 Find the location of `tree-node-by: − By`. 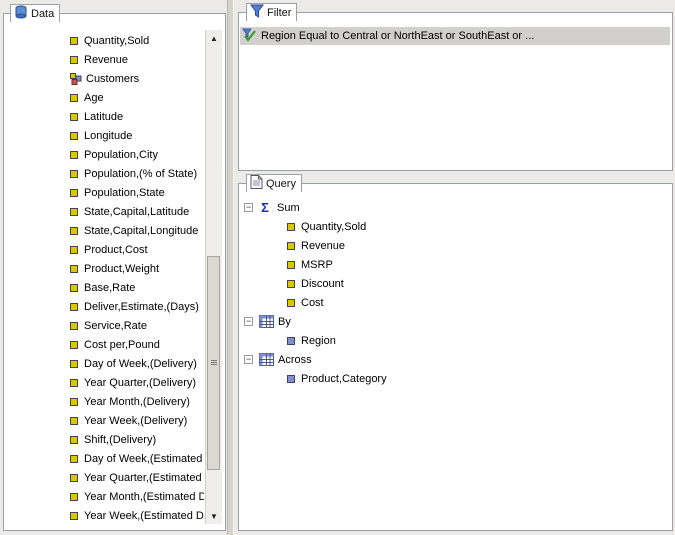

tree-node-by: − By is located at coordinates (454, 321).